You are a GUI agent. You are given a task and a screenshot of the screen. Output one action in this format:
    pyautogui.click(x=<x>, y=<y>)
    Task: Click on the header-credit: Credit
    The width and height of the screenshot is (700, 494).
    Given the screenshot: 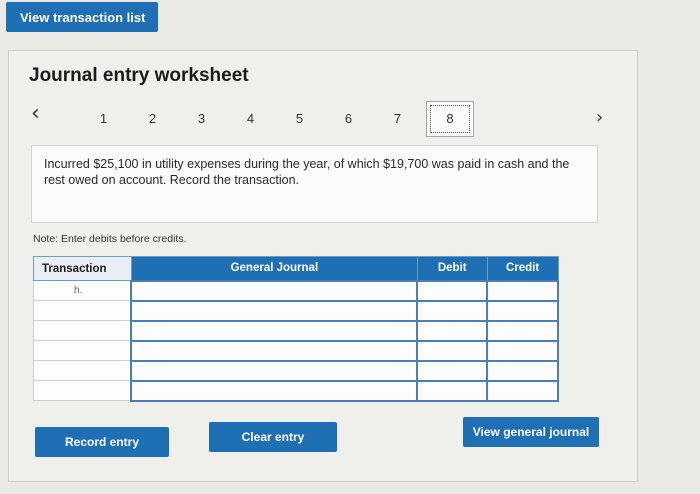 What is the action you would take?
    pyautogui.click(x=522, y=268)
    